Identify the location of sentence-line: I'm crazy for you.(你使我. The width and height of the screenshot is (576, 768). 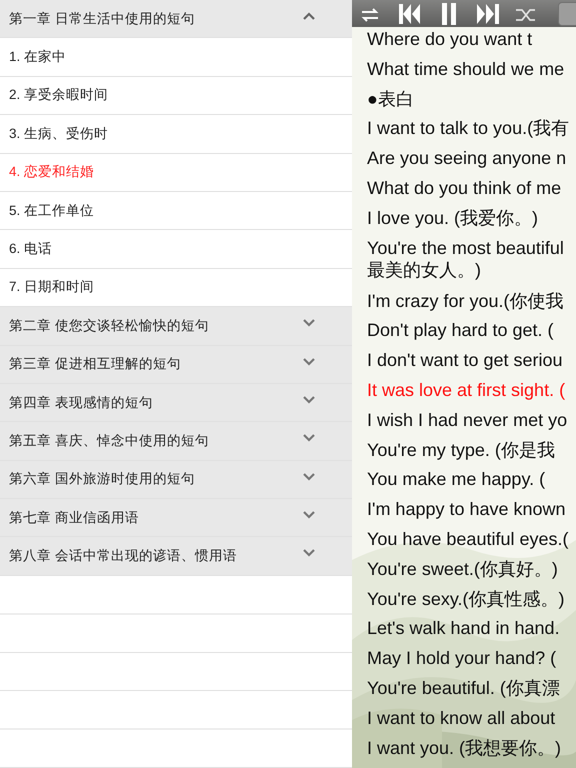
(471, 305).